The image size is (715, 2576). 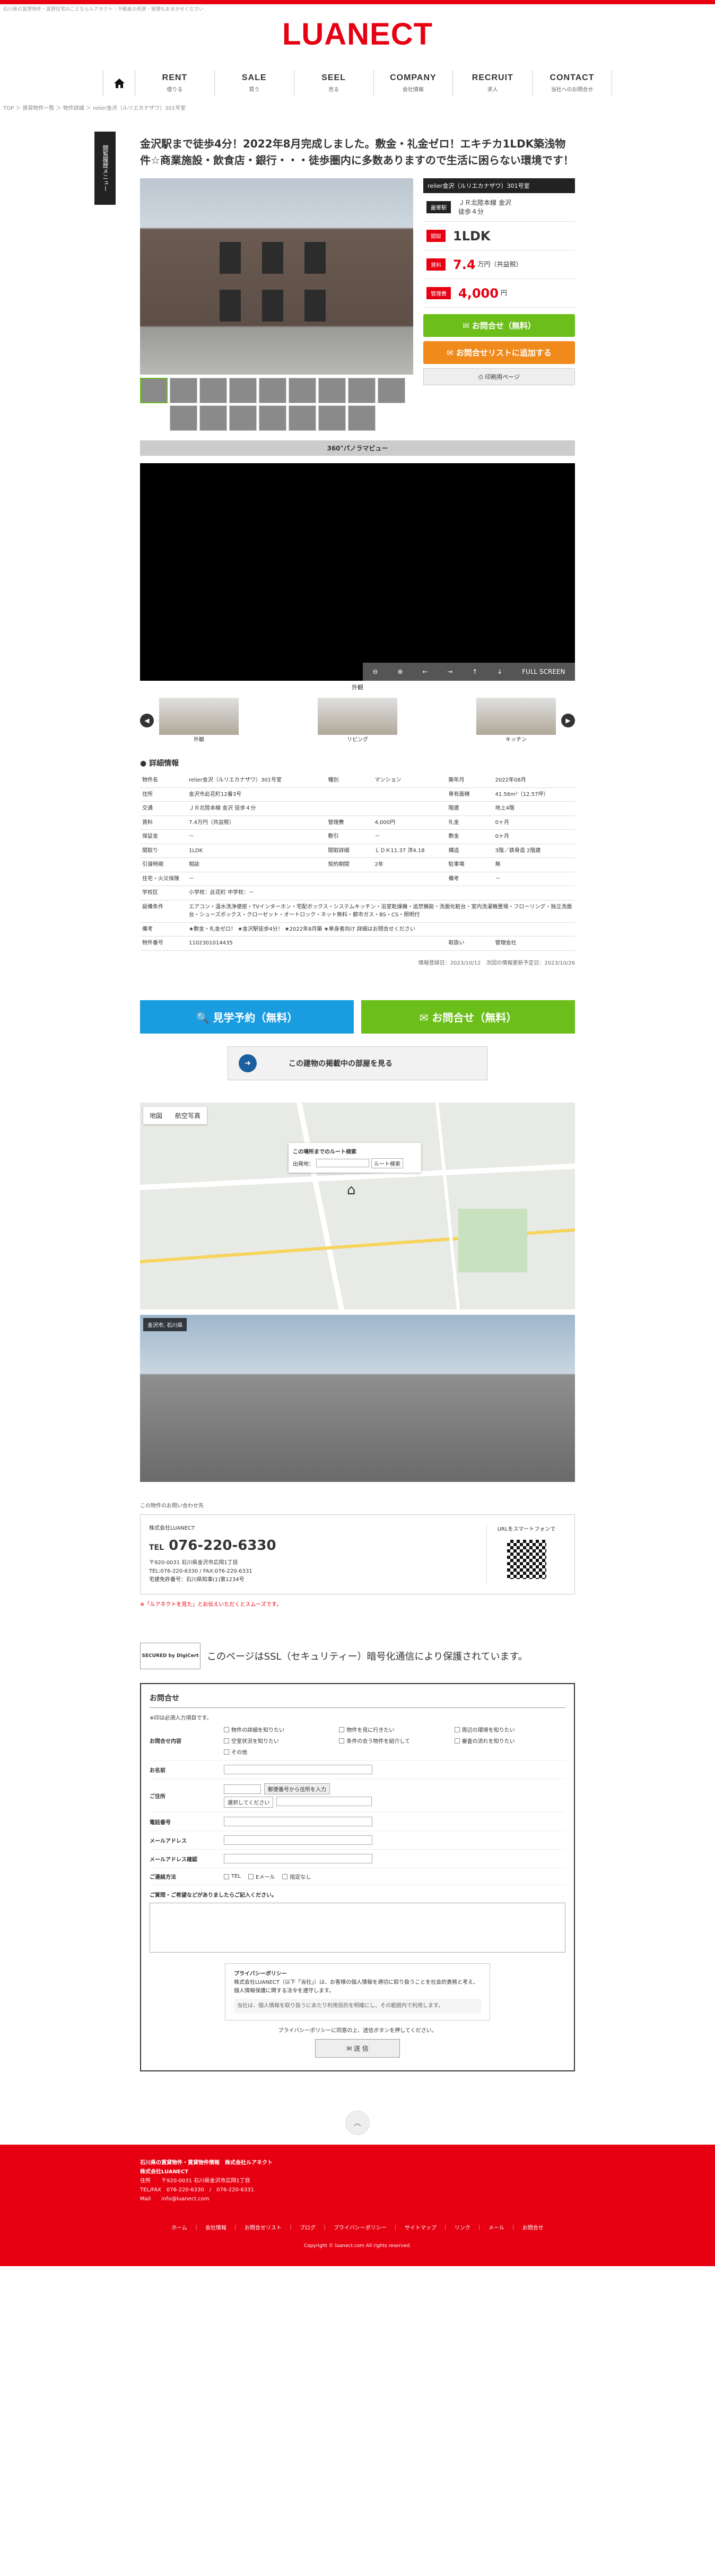 What do you see at coordinates (421, 2228) in the screenshot?
I see `footer-nav-link: サイトマップ` at bounding box center [421, 2228].